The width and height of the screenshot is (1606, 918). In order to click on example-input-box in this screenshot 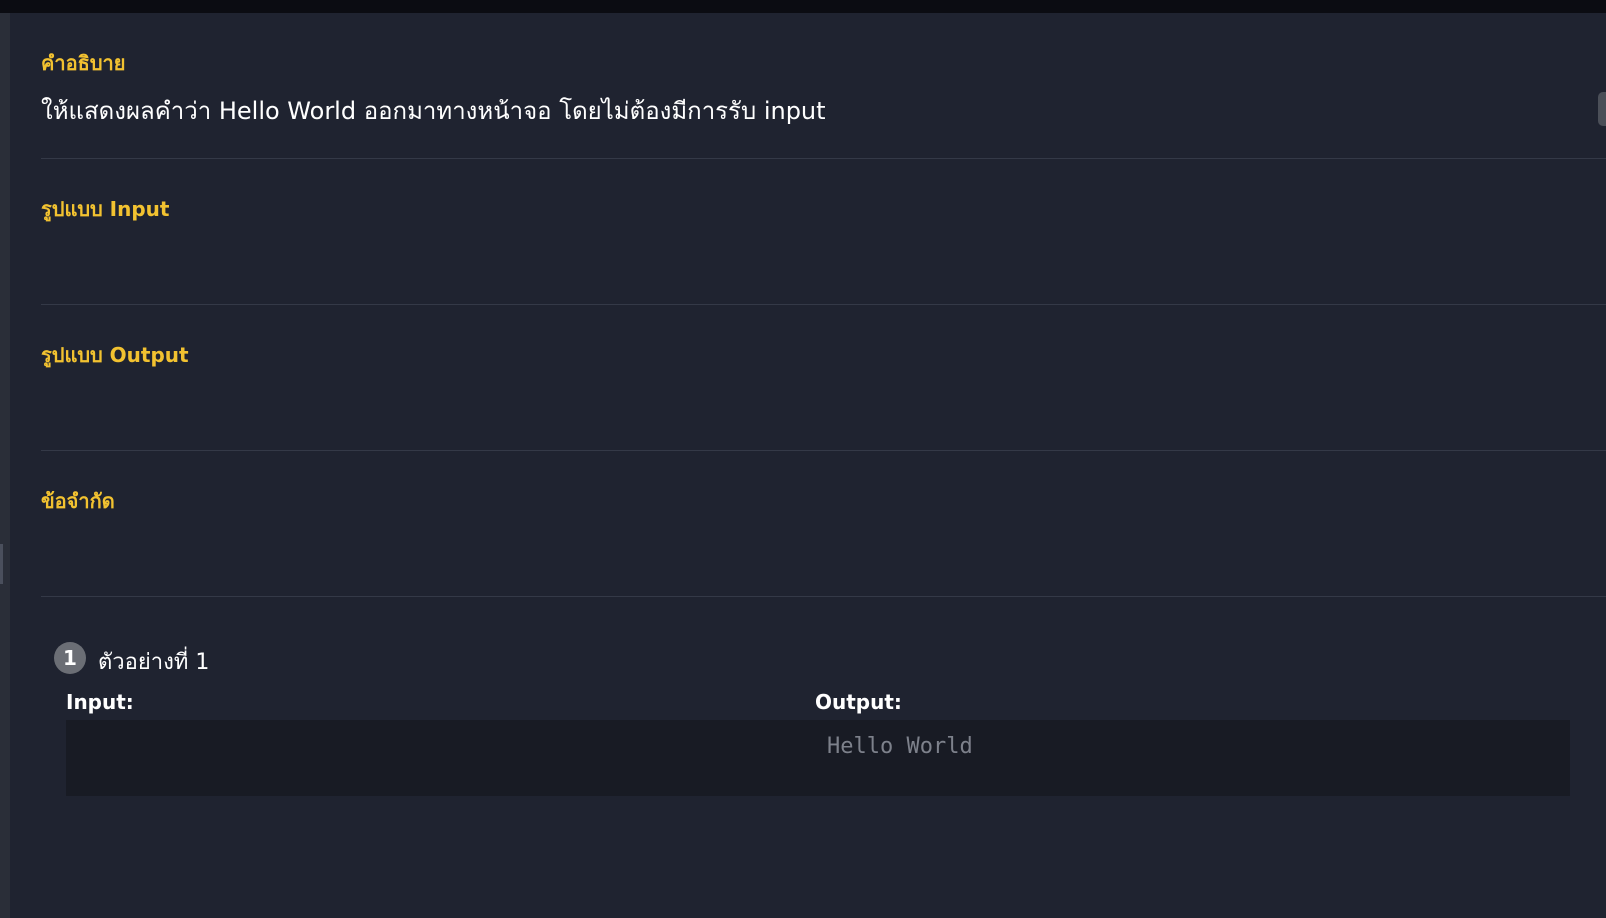, I will do `click(443, 758)`.